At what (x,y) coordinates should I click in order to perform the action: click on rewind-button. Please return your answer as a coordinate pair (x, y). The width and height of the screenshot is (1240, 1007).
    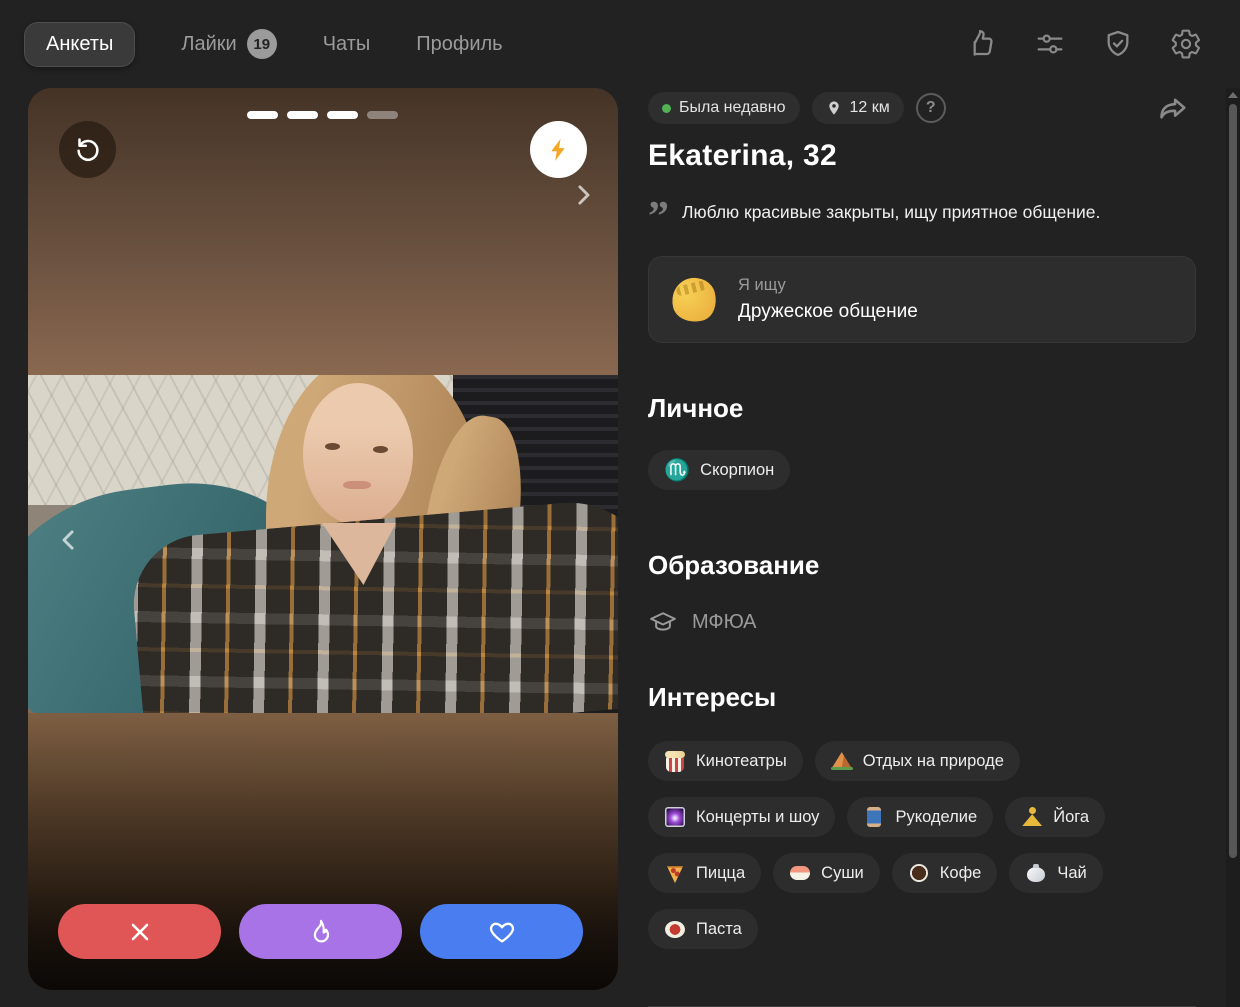
    Looking at the image, I should click on (87, 149).